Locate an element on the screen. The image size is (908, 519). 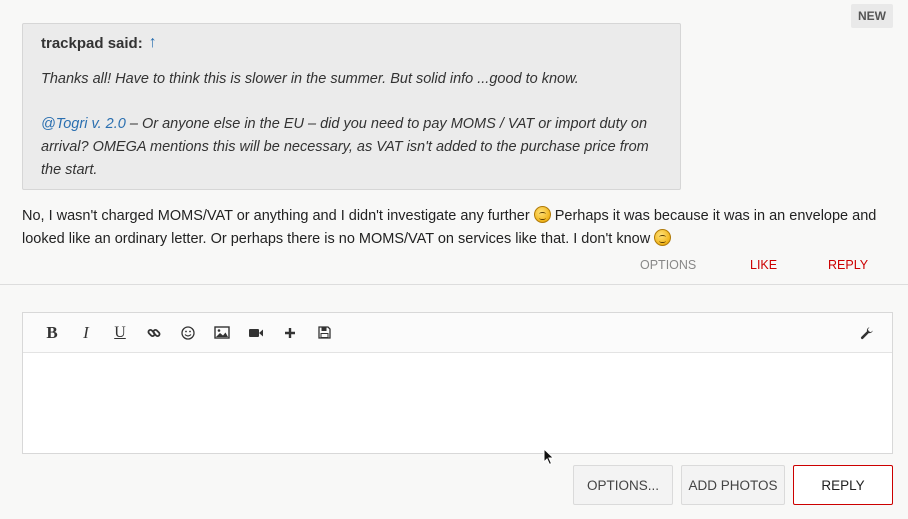
image-icon is located at coordinates (222, 333).